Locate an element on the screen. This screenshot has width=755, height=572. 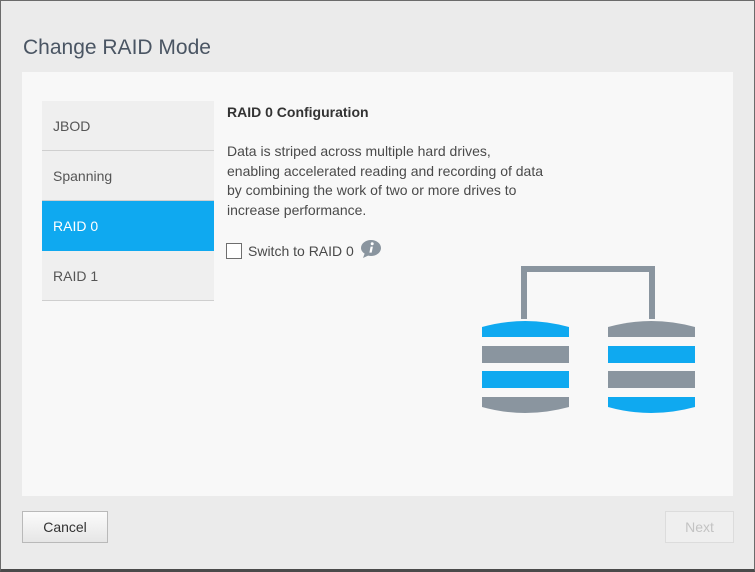
mode-item-jbod: JBOD is located at coordinates (128, 126).